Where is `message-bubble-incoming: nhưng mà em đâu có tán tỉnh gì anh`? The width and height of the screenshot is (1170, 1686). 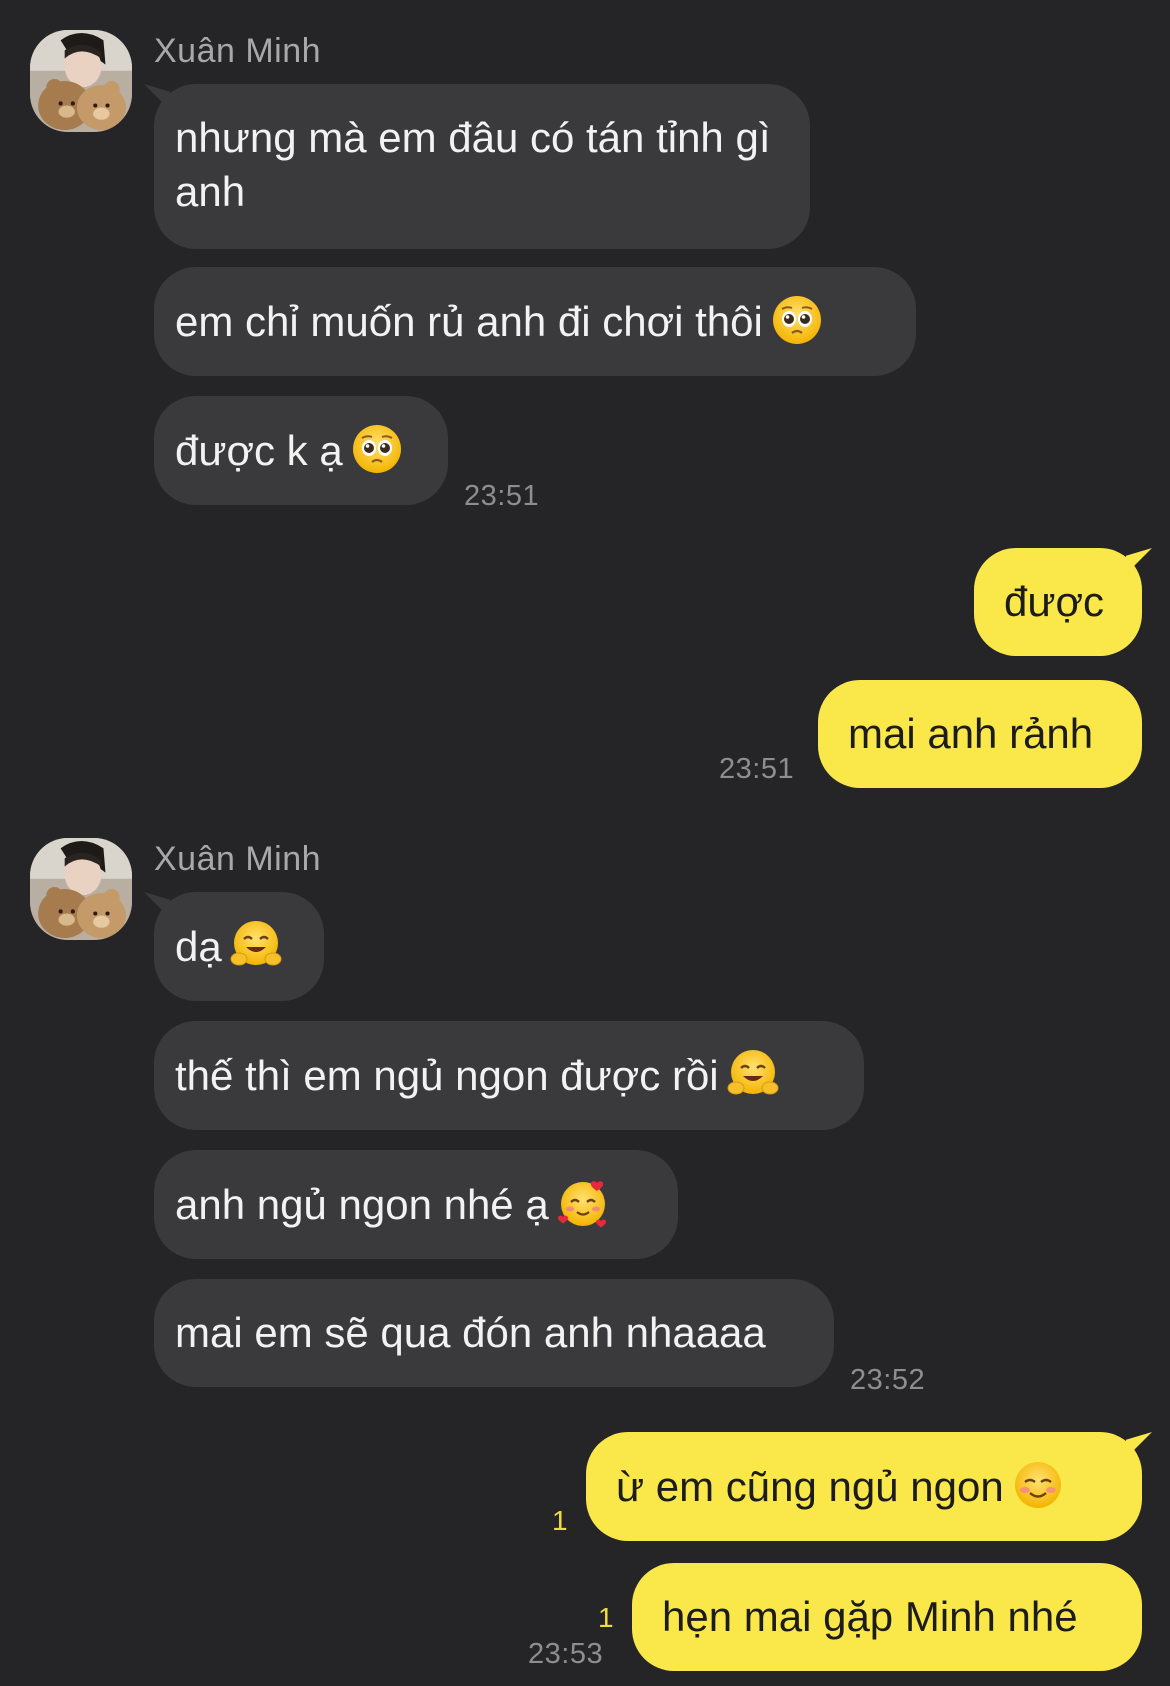 message-bubble-incoming: nhưng mà em đâu có tán tỉnh gì anh is located at coordinates (482, 166).